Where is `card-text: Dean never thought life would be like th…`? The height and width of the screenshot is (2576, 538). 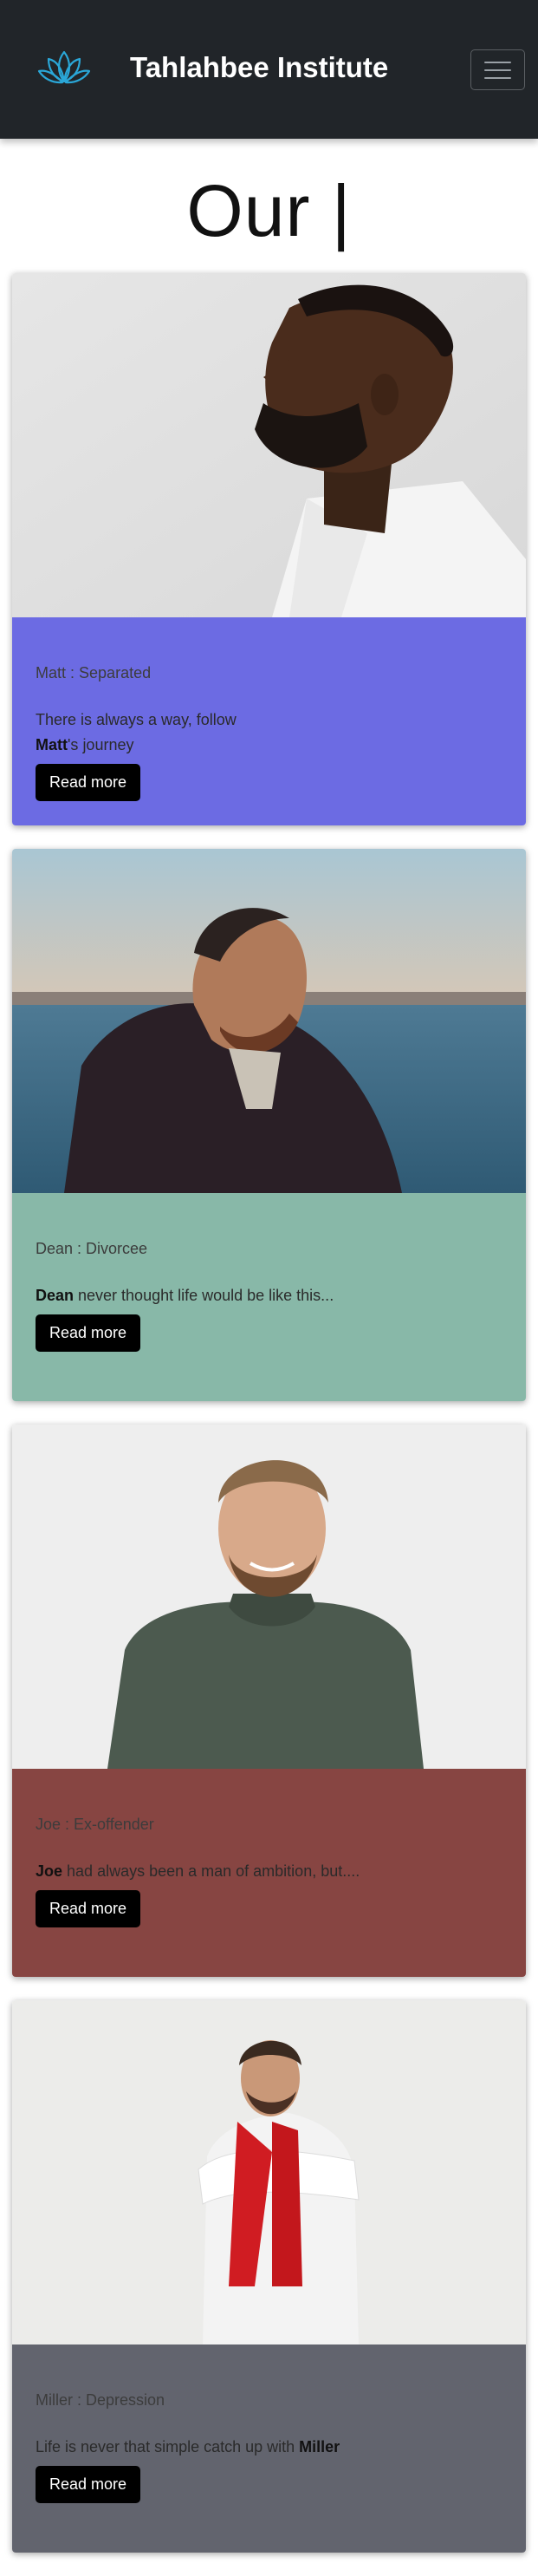
card-text: Dean never thought life would be like th… is located at coordinates (185, 1295).